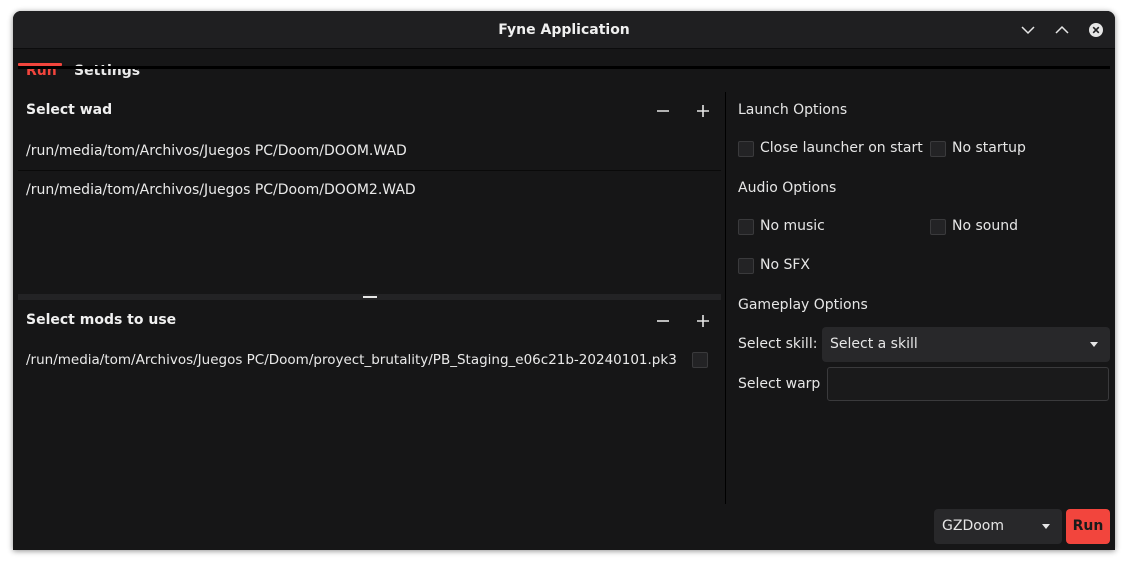  What do you see at coordinates (966, 344) in the screenshot?
I see `skill-select: Select a skill` at bounding box center [966, 344].